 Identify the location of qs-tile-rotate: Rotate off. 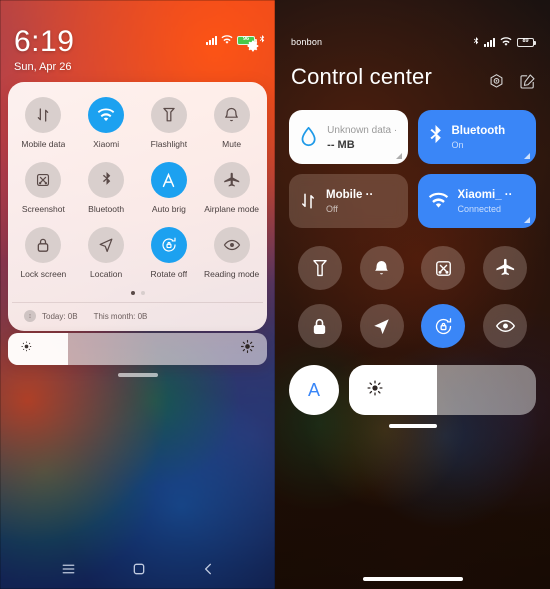
(169, 254).